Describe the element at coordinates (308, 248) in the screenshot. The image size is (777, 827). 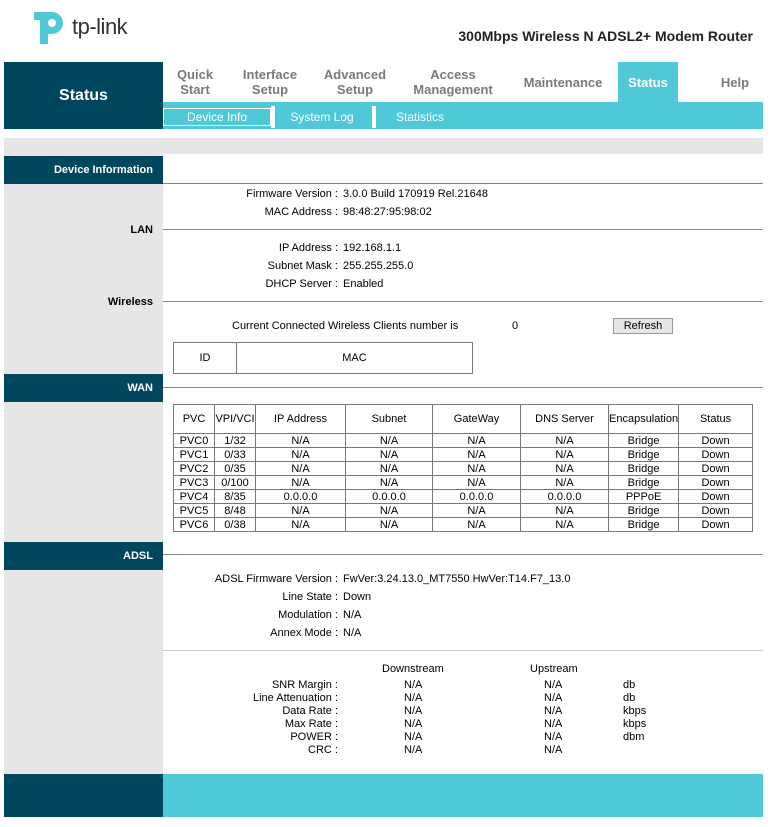
I see `ip-label: IP Address :` at that location.